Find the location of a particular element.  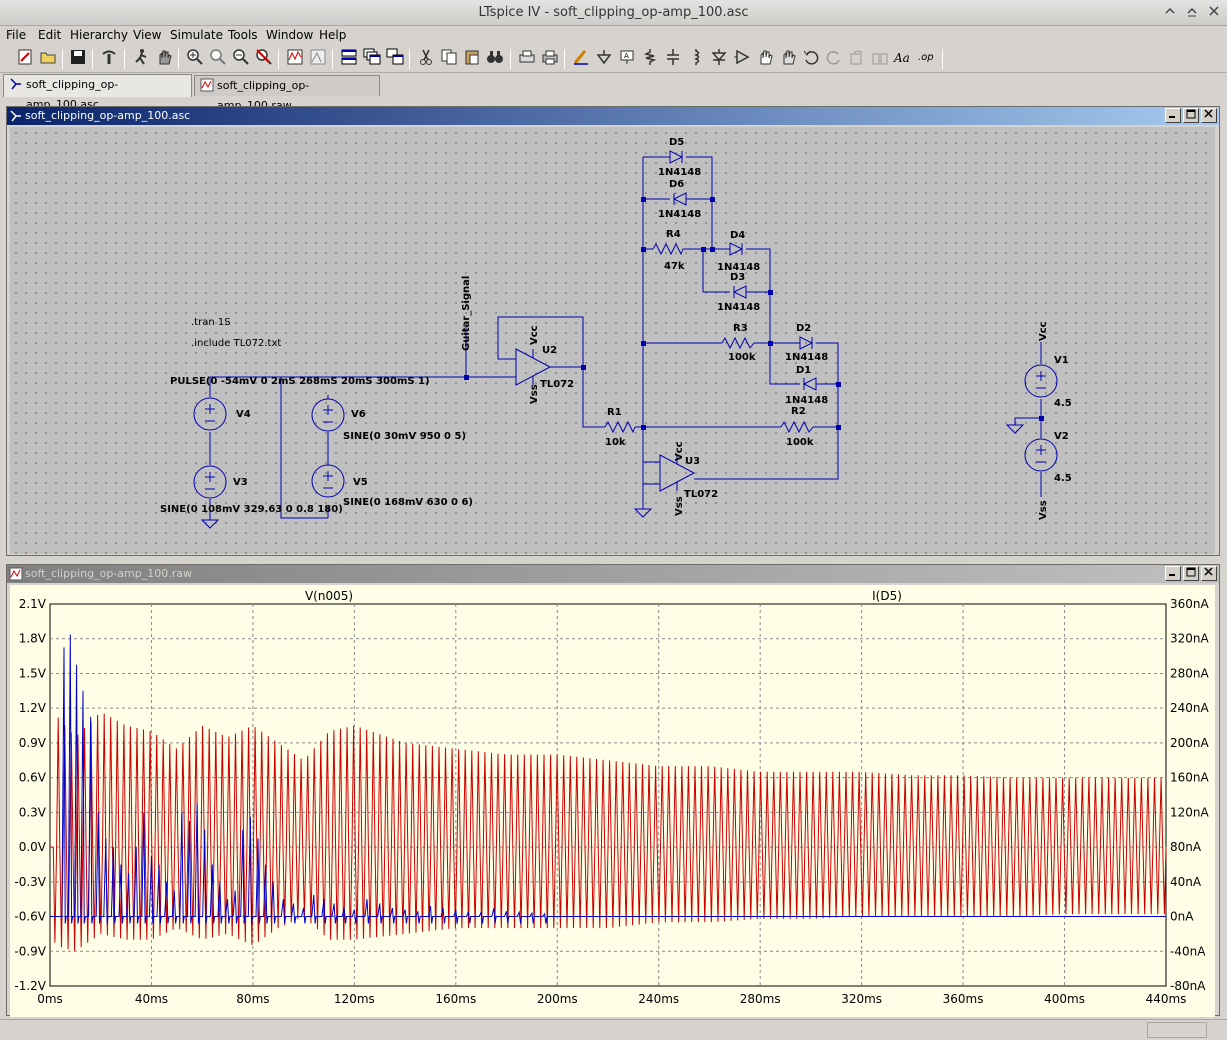

u3-value: TL072 is located at coordinates (701, 494).